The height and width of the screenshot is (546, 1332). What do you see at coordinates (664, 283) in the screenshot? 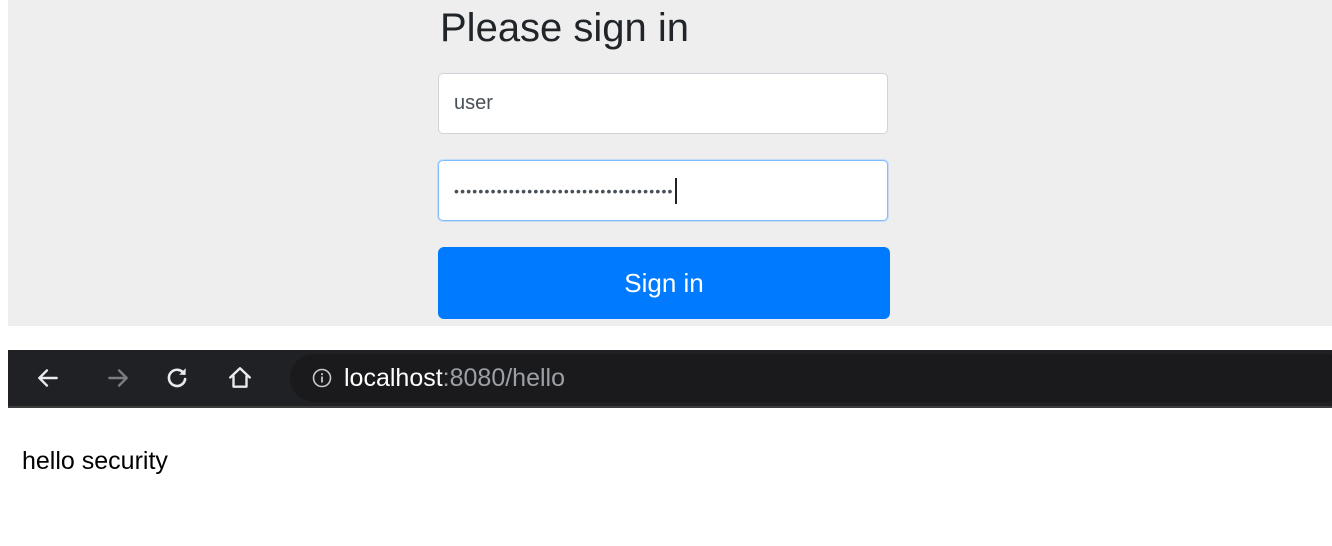
I see `sign-in-button: Sign in` at bounding box center [664, 283].